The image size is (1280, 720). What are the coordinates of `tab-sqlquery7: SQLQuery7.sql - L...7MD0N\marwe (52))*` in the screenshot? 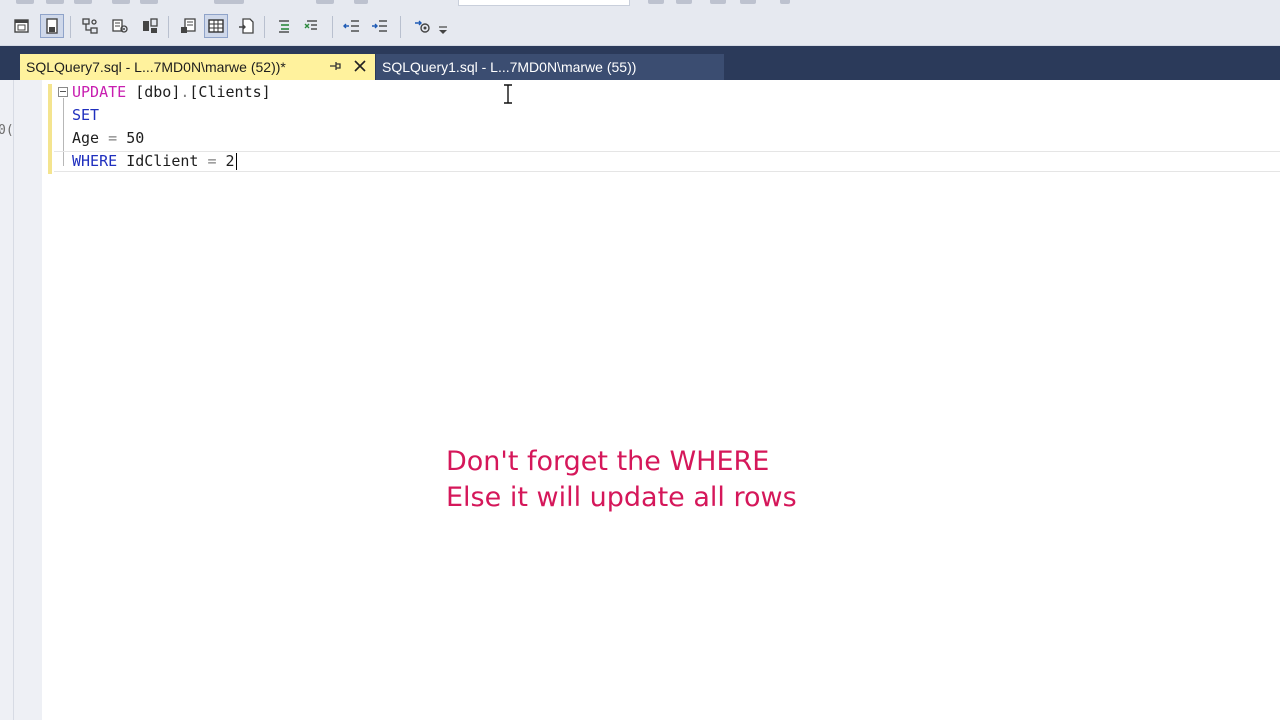 It's located at (197, 67).